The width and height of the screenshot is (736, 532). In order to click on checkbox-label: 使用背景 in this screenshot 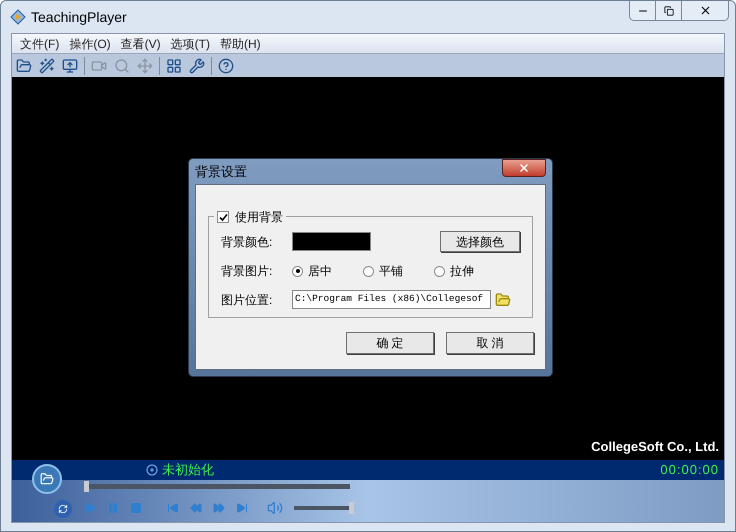, I will do `click(259, 217)`.